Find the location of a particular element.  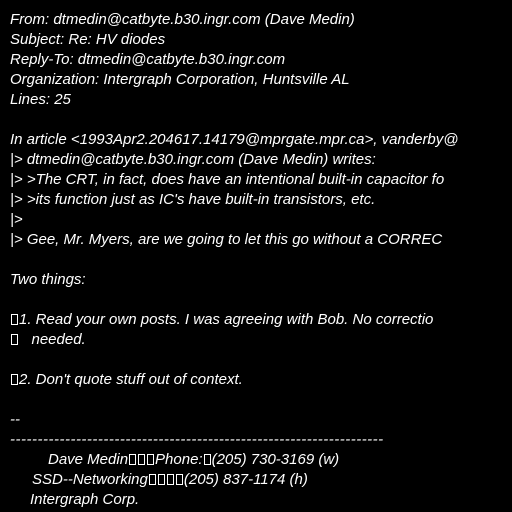

signature-line-2: SSD--Networking (205) 837-1174 (h) is located at coordinates (170, 480).